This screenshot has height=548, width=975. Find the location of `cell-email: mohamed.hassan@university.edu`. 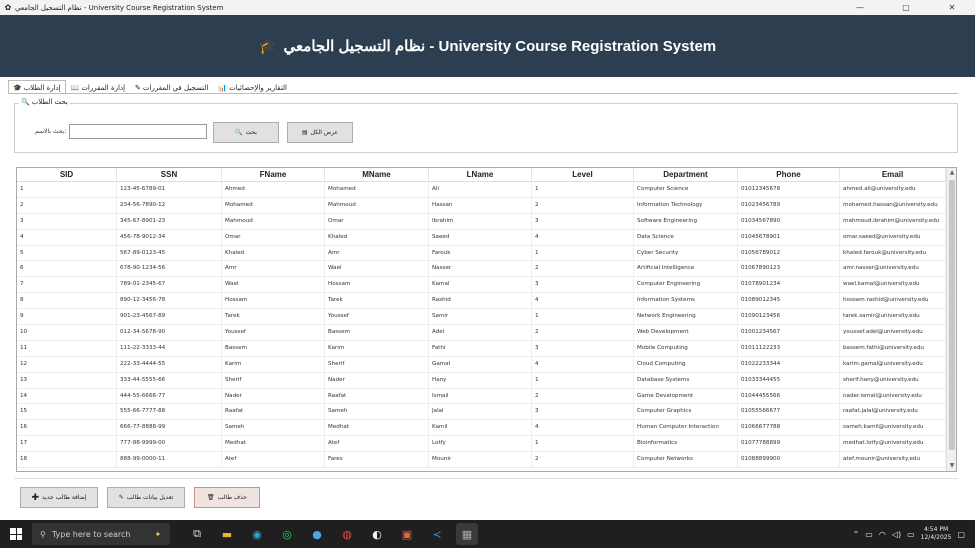

cell-email: mohamed.hassan@university.edu is located at coordinates (893, 205).